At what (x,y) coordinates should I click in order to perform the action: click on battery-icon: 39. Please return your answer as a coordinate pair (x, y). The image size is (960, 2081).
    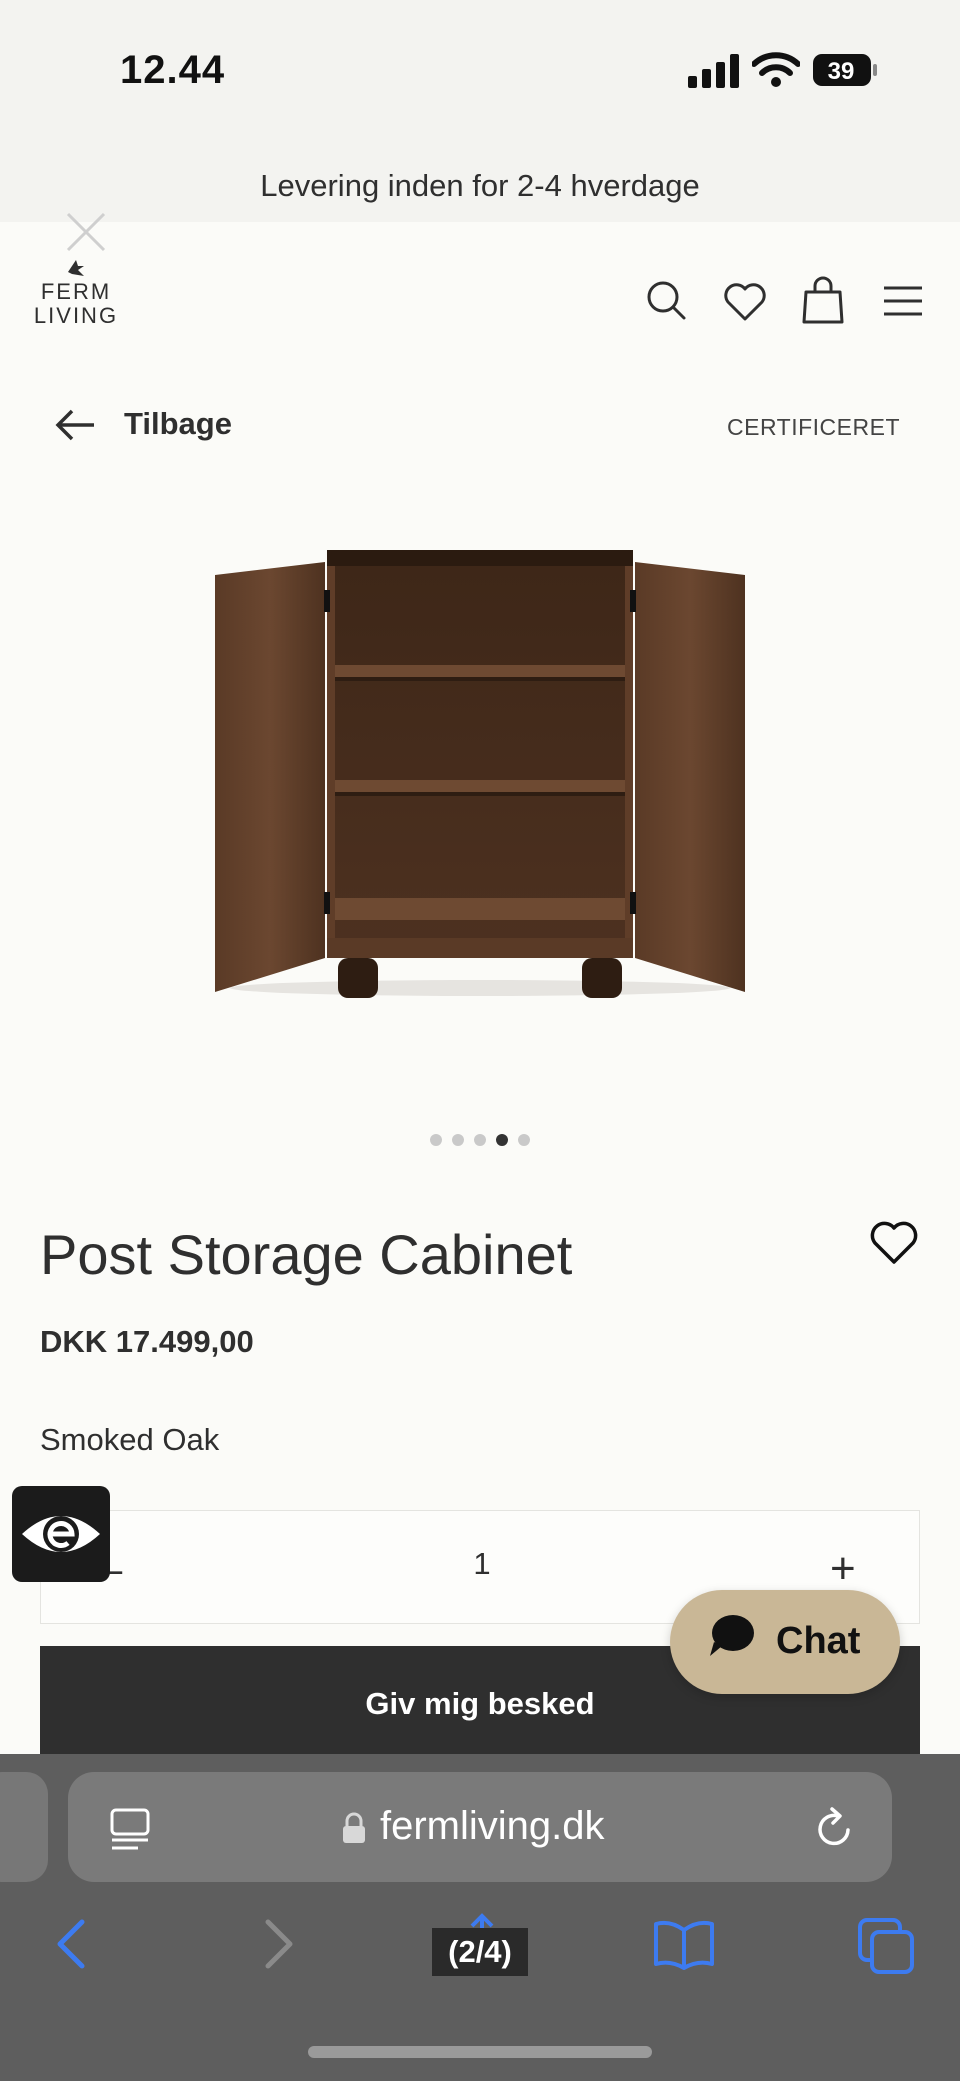
    Looking at the image, I should click on (845, 70).